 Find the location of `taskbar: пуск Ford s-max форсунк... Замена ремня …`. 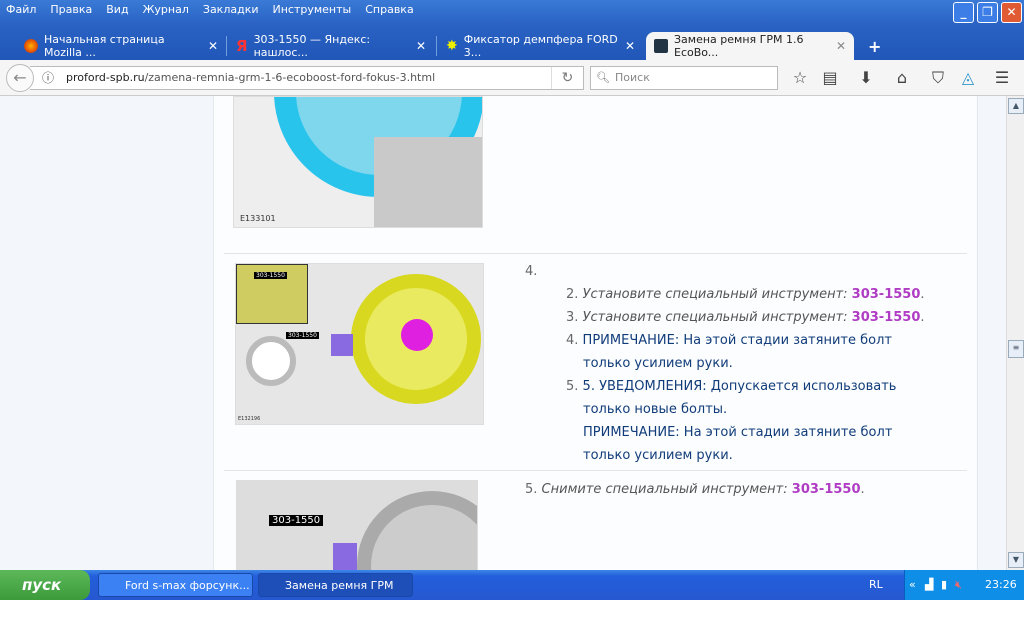

taskbar: пуск Ford s-max форсунк... Замена ремня … is located at coordinates (512, 593).